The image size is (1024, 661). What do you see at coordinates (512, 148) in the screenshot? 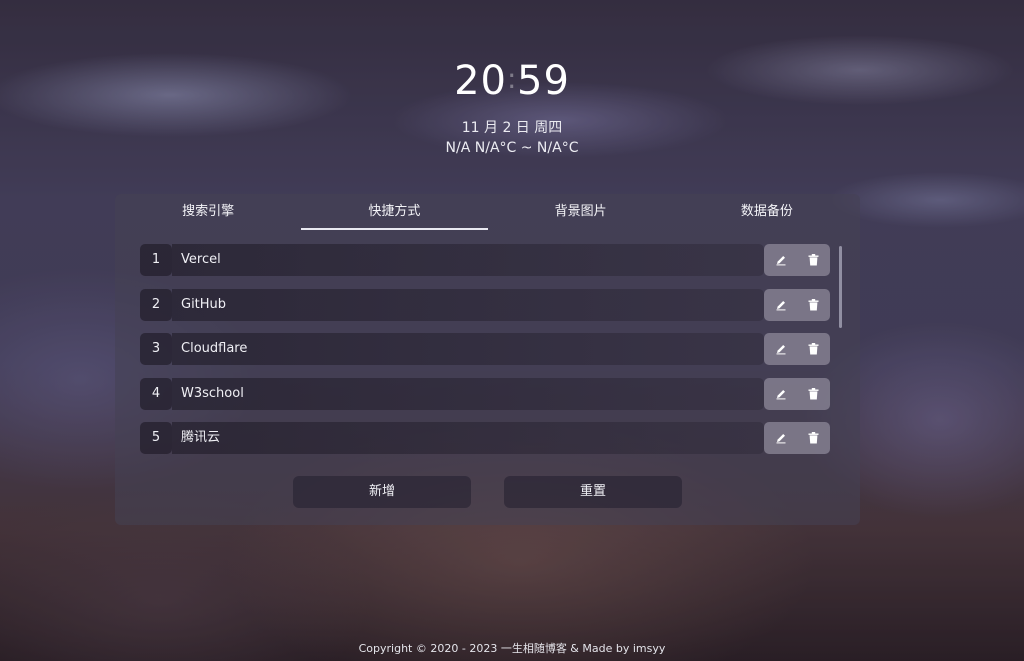
I see `weather-text: N/A N/A°C ~ N/A°C` at bounding box center [512, 148].